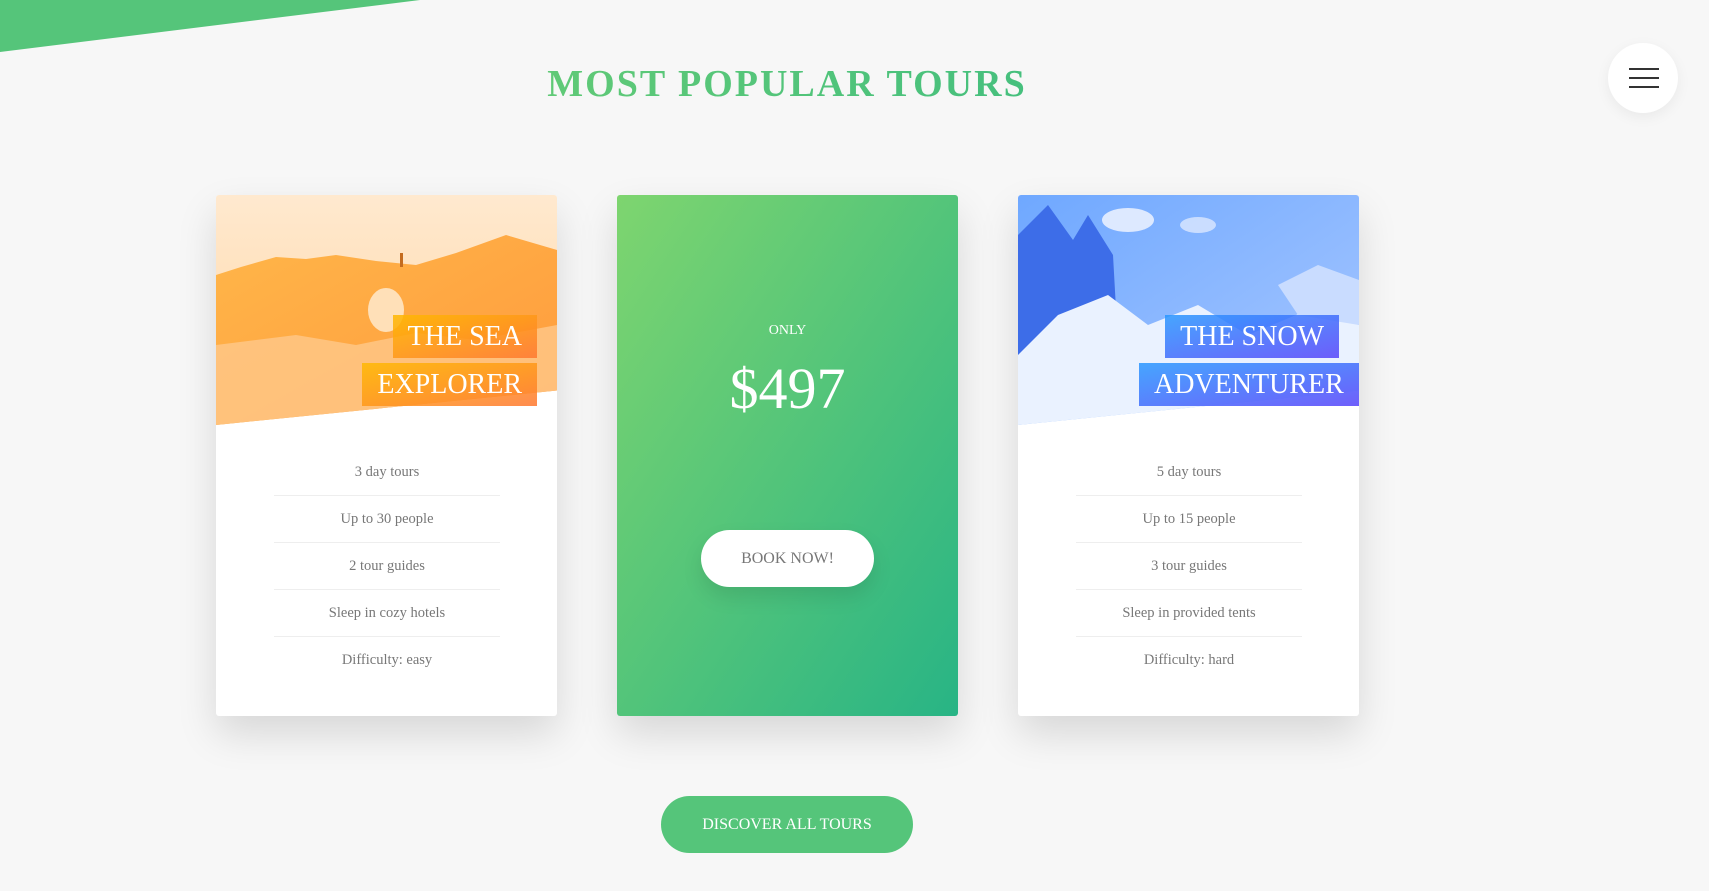 This screenshot has height=891, width=1709. I want to click on price-label: ONLY, so click(787, 330).